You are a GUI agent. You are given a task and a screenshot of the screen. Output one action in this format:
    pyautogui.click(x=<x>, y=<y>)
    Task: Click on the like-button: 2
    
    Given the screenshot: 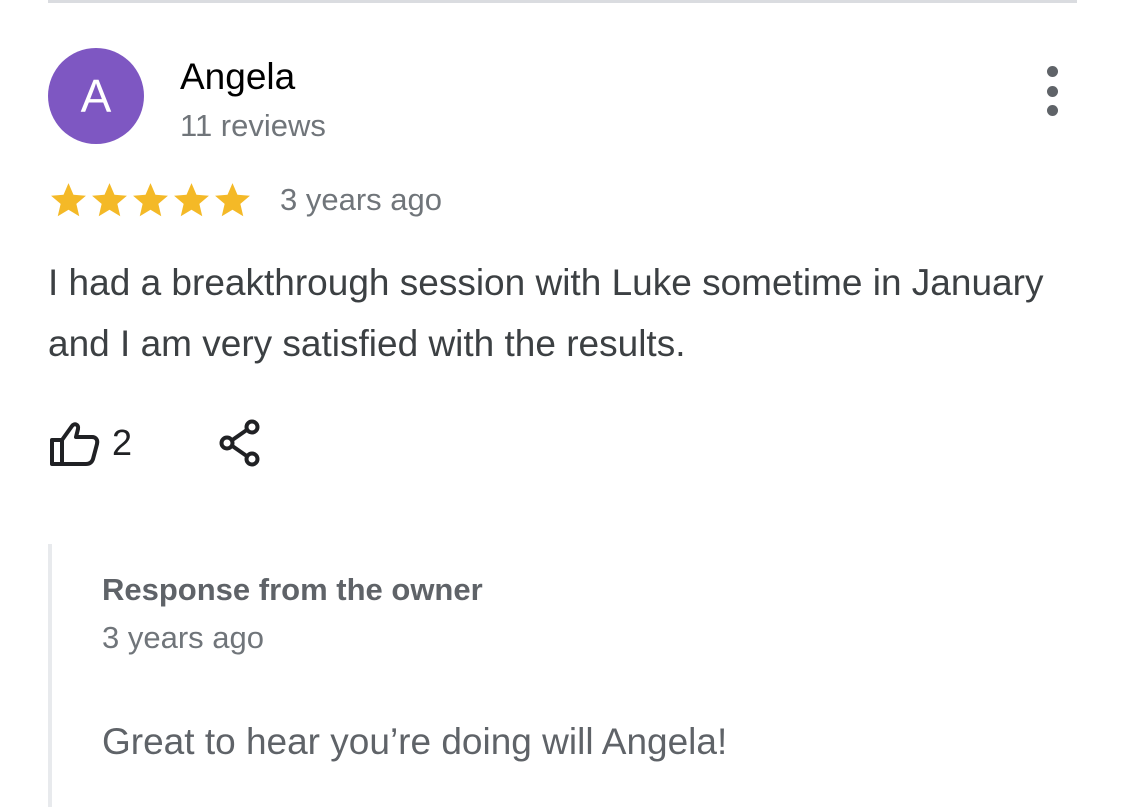 What is the action you would take?
    pyautogui.click(x=90, y=443)
    